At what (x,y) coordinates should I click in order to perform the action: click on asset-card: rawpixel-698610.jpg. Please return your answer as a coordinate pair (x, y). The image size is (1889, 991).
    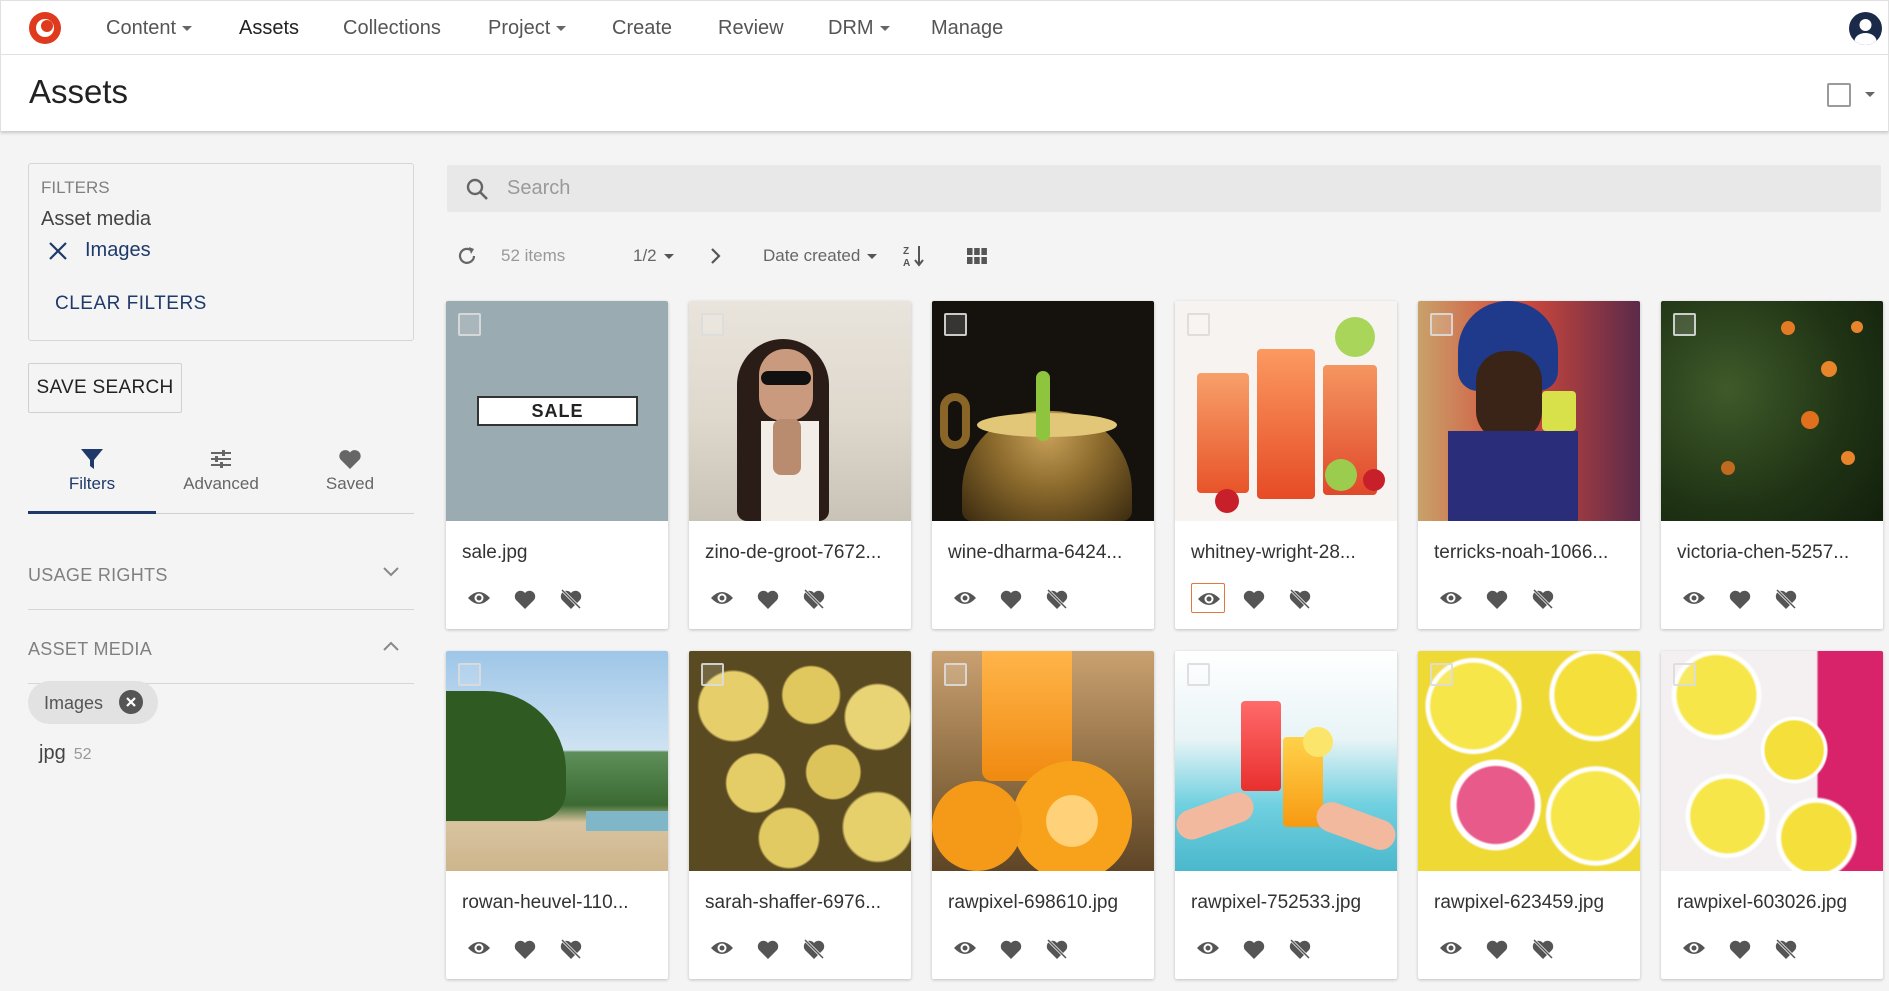
    Looking at the image, I should click on (1043, 815).